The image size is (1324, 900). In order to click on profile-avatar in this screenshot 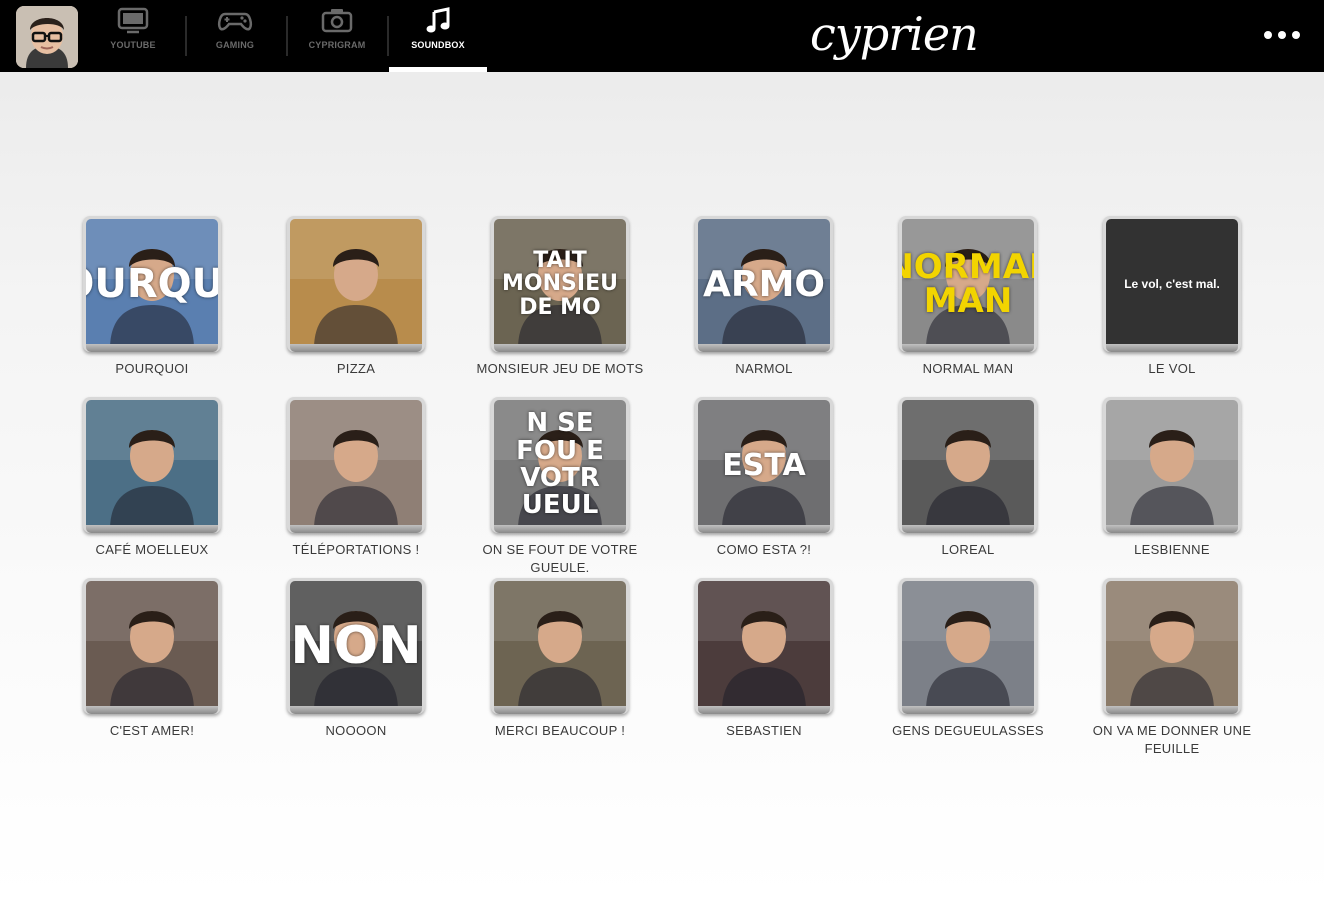, I will do `click(47, 37)`.